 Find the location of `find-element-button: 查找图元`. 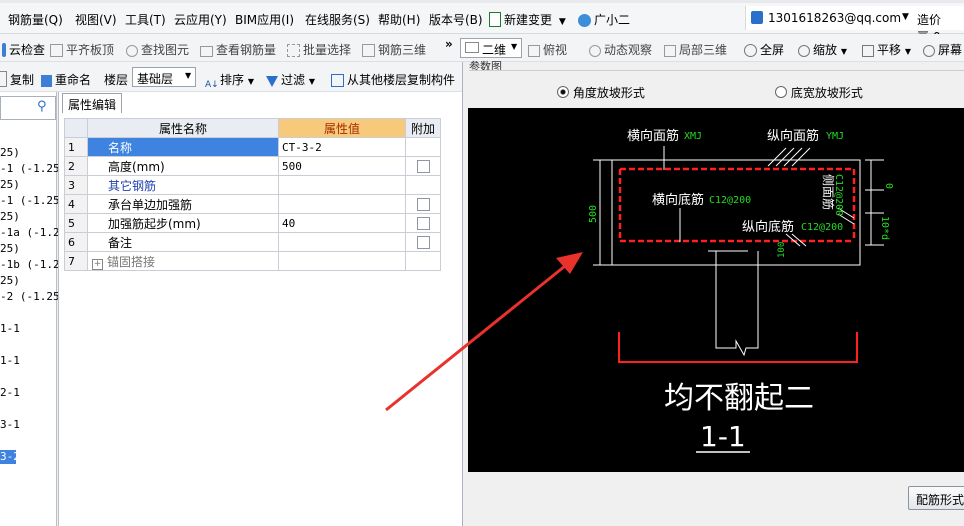

find-element-button: 查找图元 is located at coordinates (157, 49).